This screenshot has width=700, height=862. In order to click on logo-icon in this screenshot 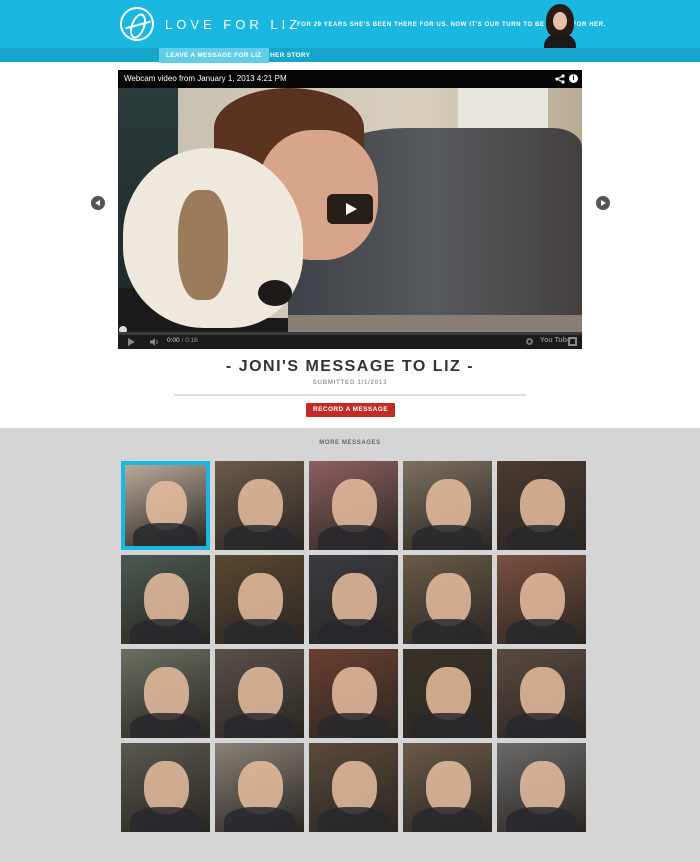, I will do `click(137, 24)`.